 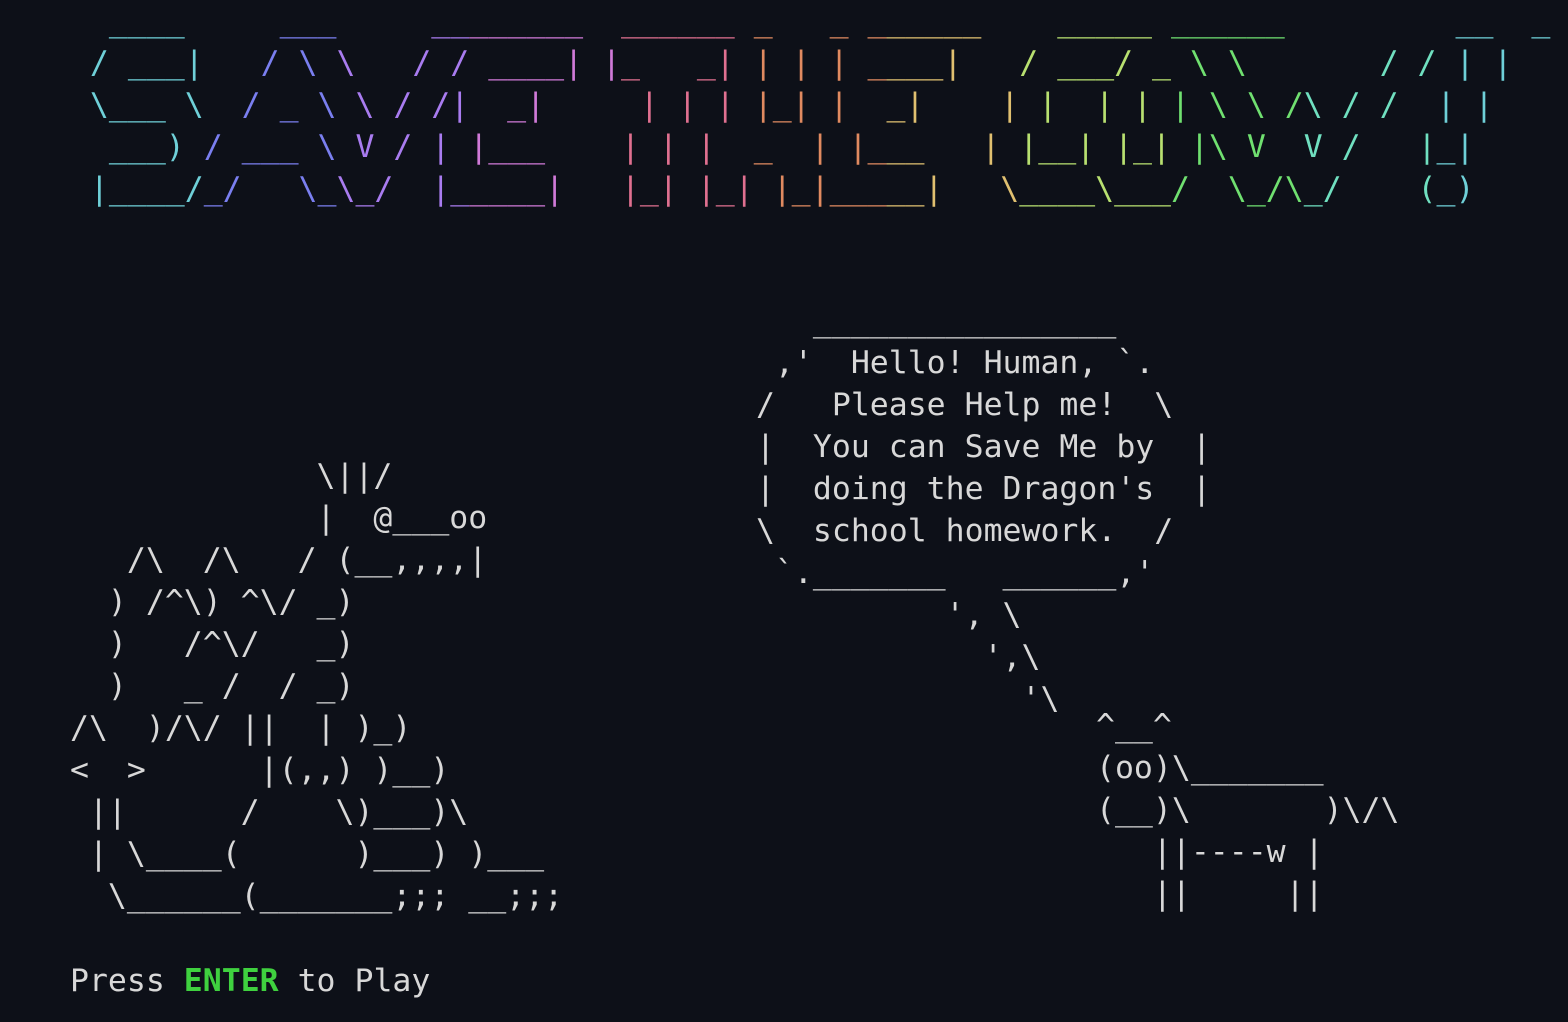 What do you see at coordinates (984, 489) in the screenshot?
I see `speech-bubble-line: | doing the Dragon's |` at bounding box center [984, 489].